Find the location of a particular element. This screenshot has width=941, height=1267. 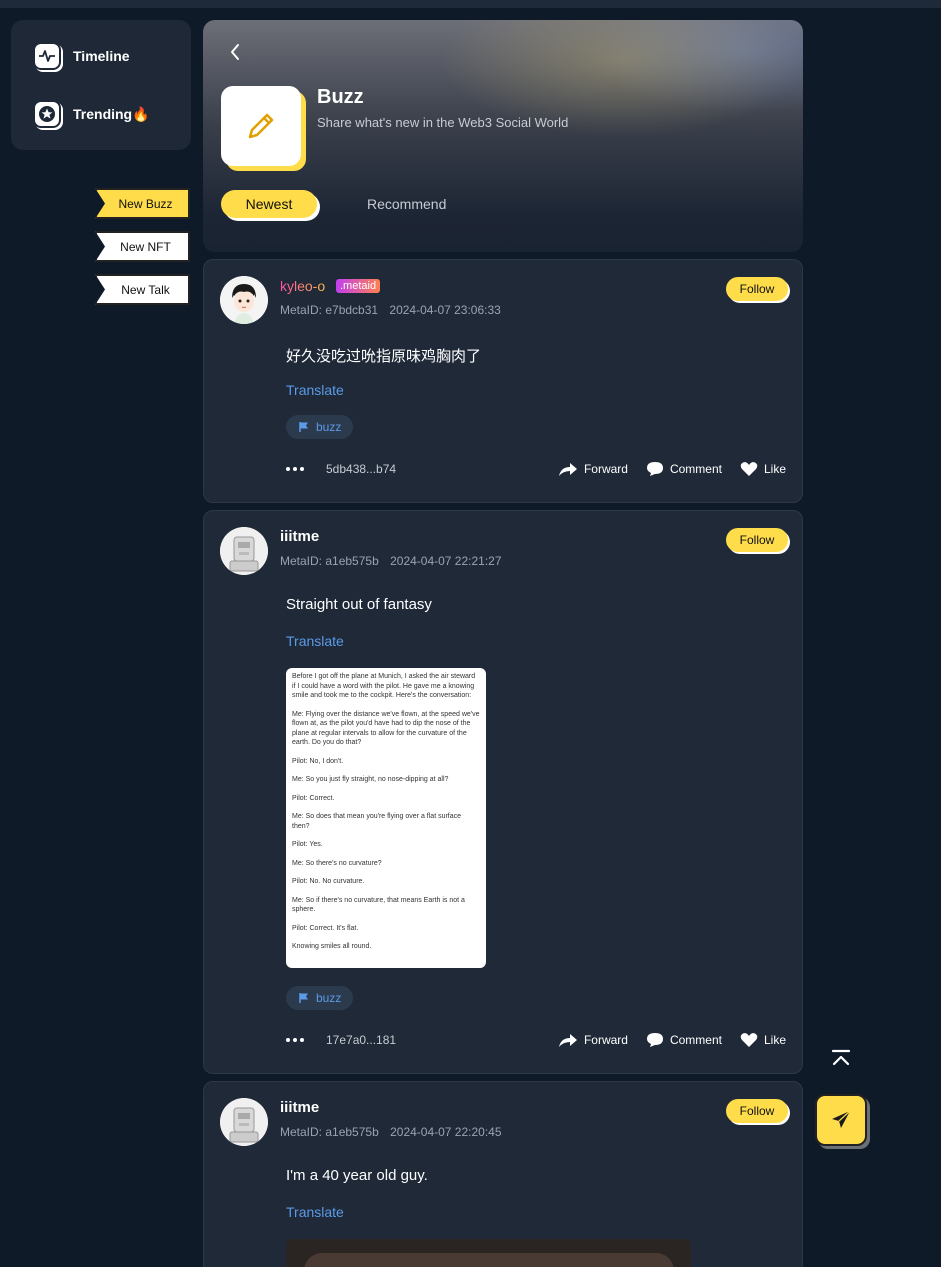

scroll-to-top-icon is located at coordinates (841, 1059).